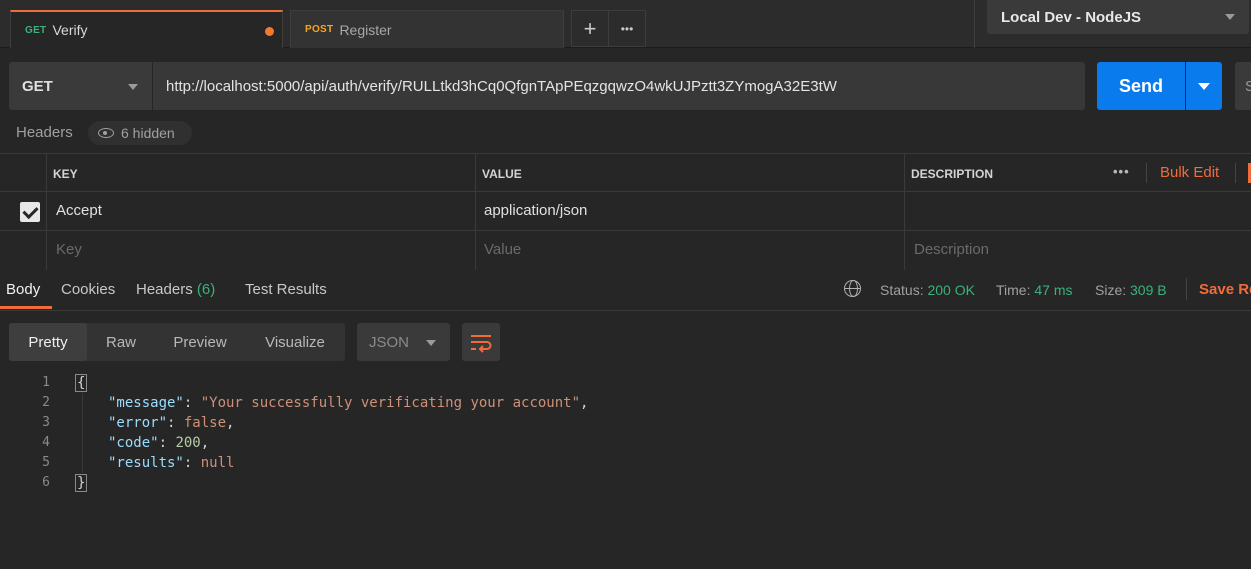 The height and width of the screenshot is (569, 1251). What do you see at coordinates (37, 86) in the screenshot?
I see `method-label: GET` at bounding box center [37, 86].